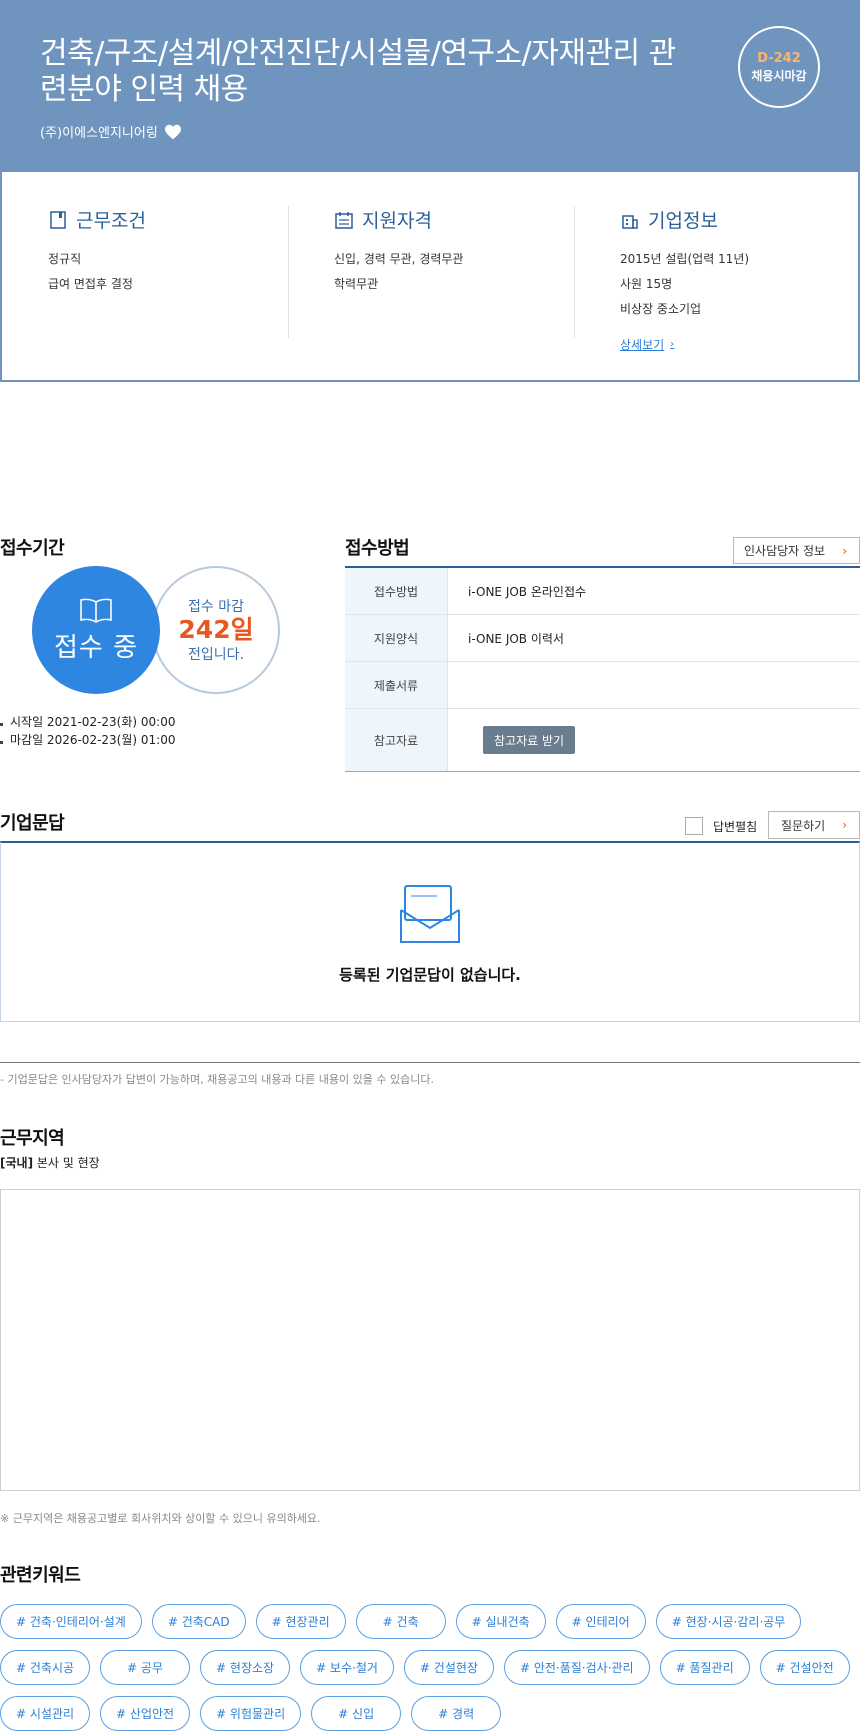 The height and width of the screenshot is (1733, 860). I want to click on end-date: 마감일 2026-02-23(월) 01:00, so click(87, 740).